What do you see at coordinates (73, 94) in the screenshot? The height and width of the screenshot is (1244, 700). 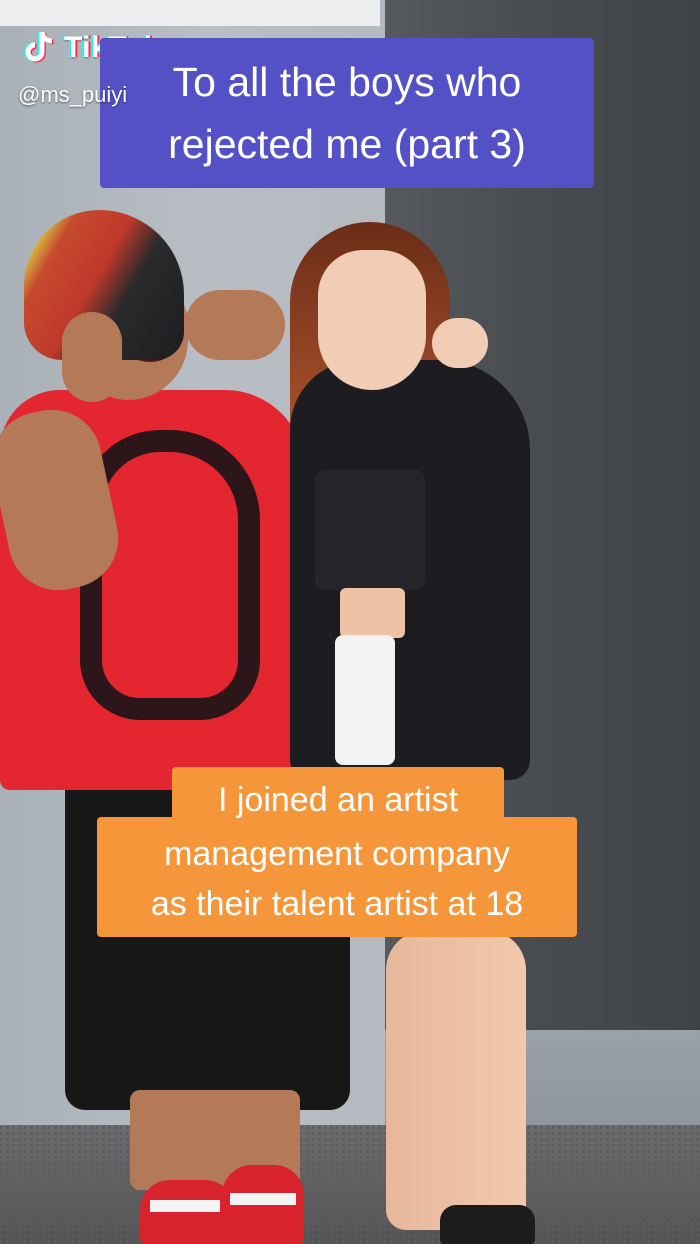 I see `creator-username: @ms_puiyi` at bounding box center [73, 94].